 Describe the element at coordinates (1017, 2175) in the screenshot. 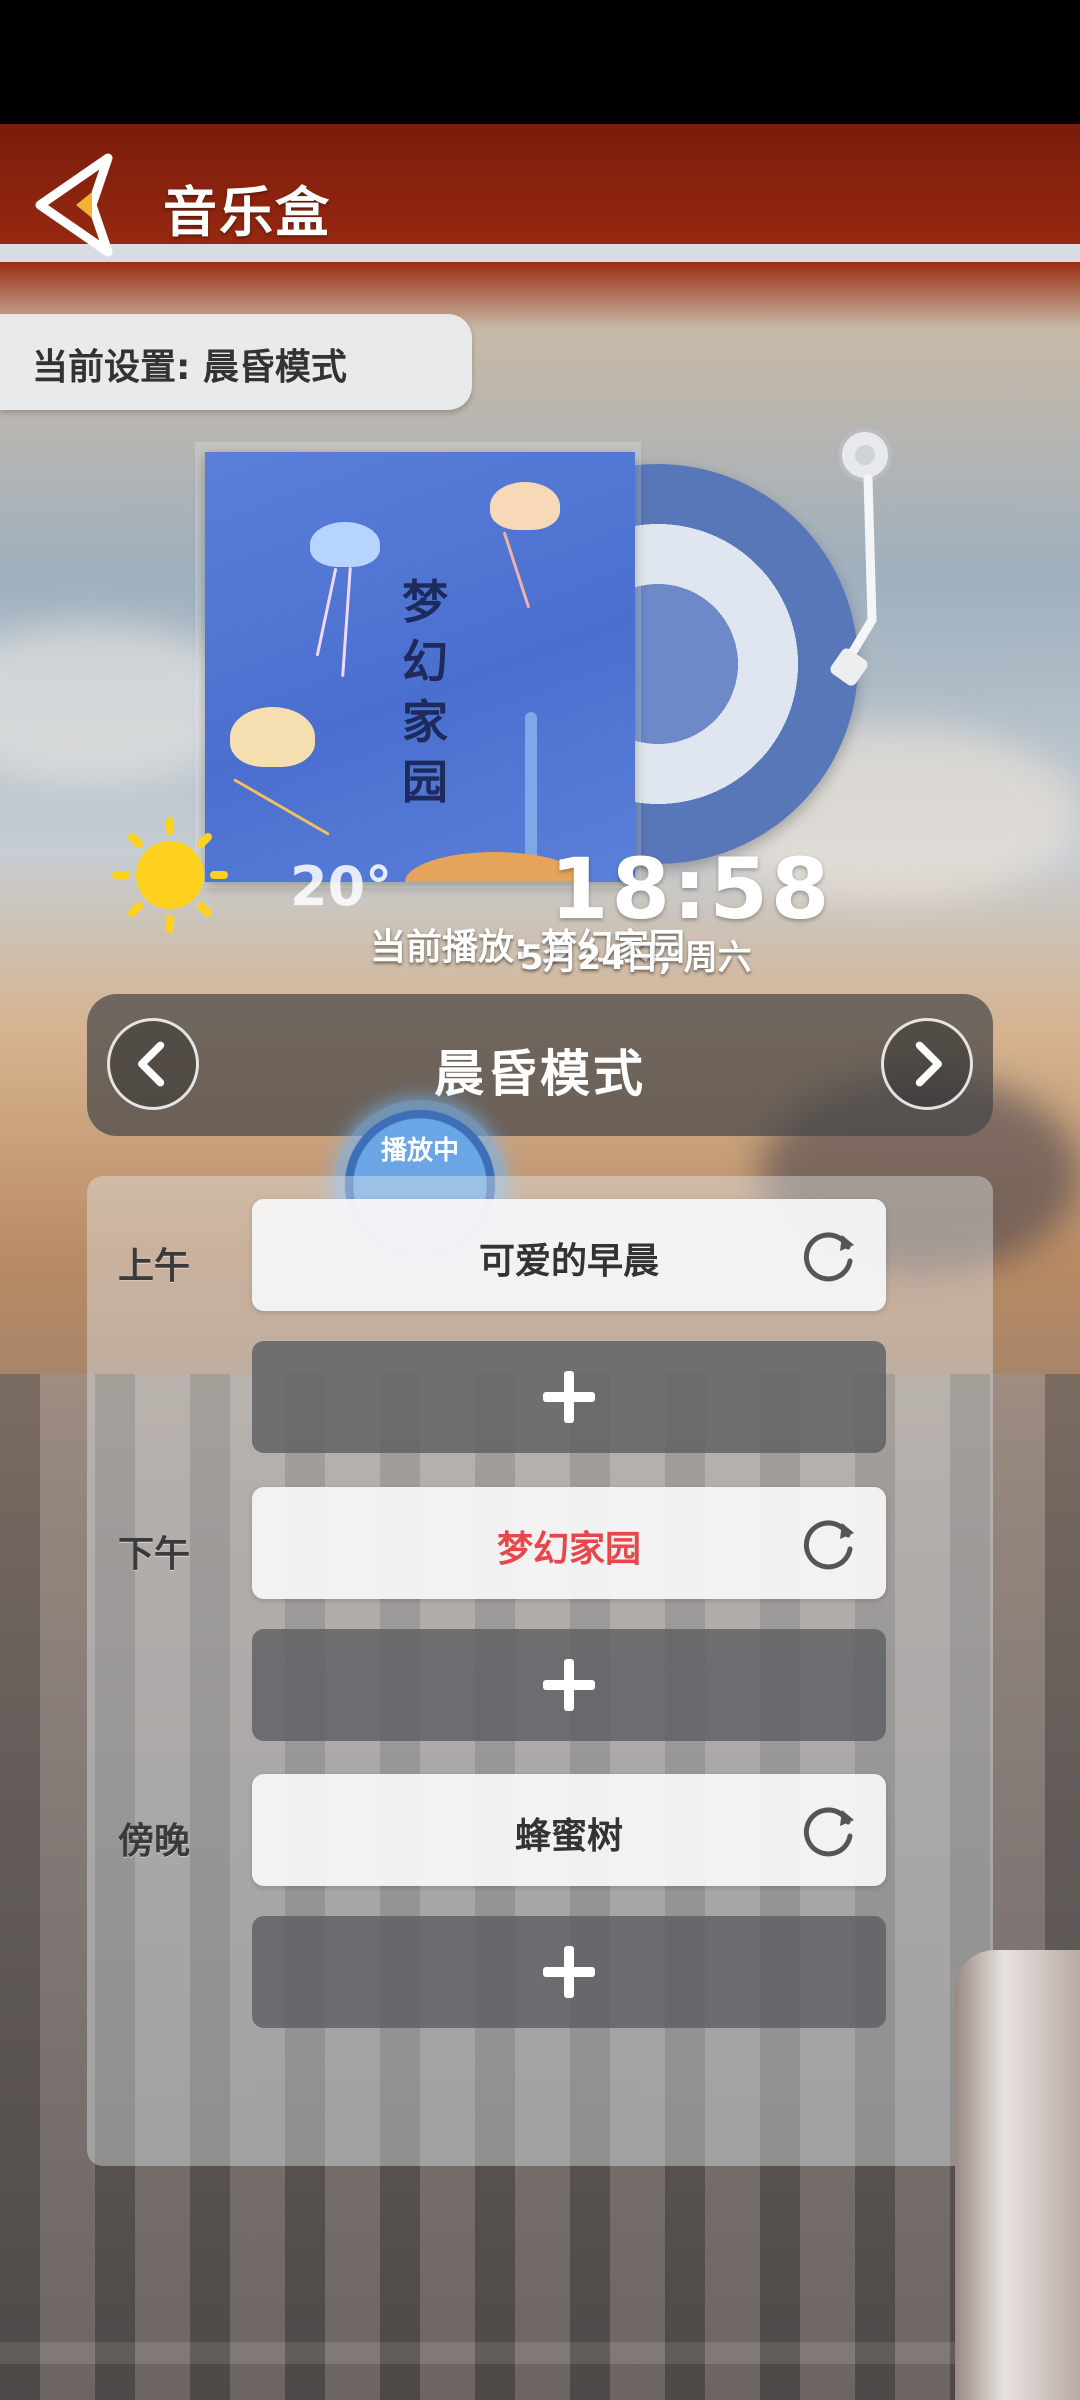

I see `decorative-corner-object` at that location.